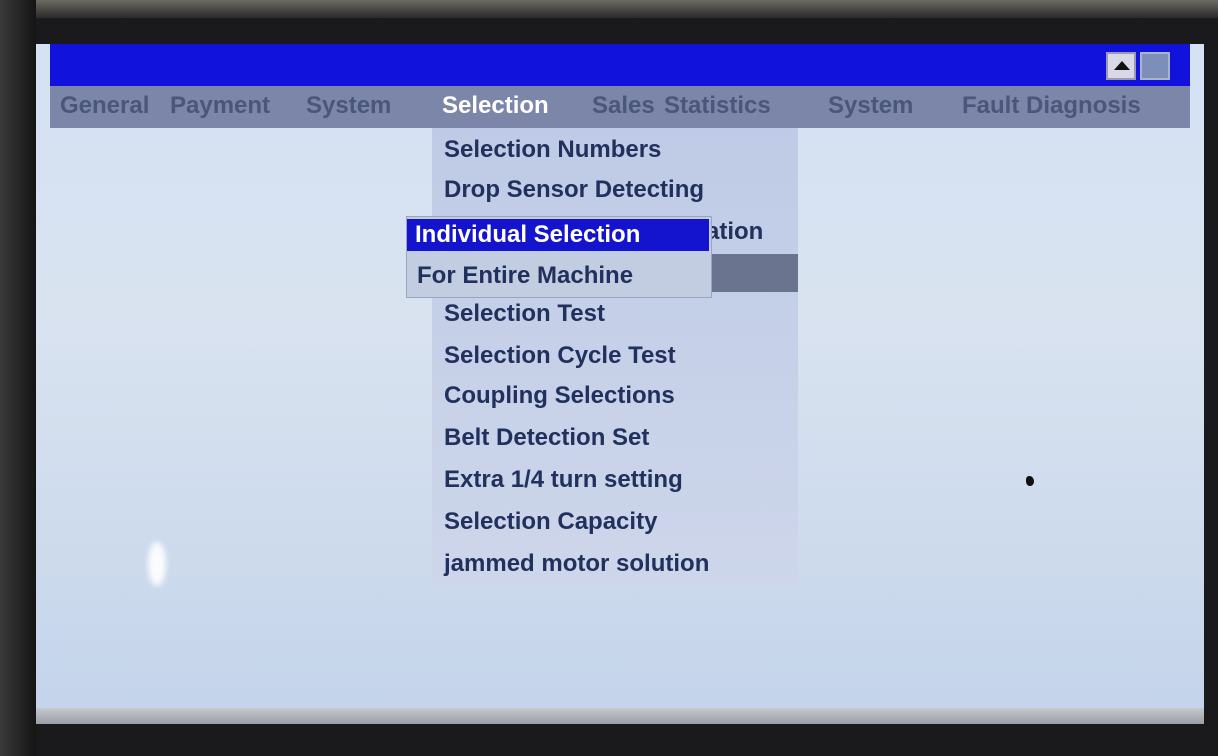 This screenshot has width=1218, height=756. I want to click on device-bezel-left, so click(18, 378).